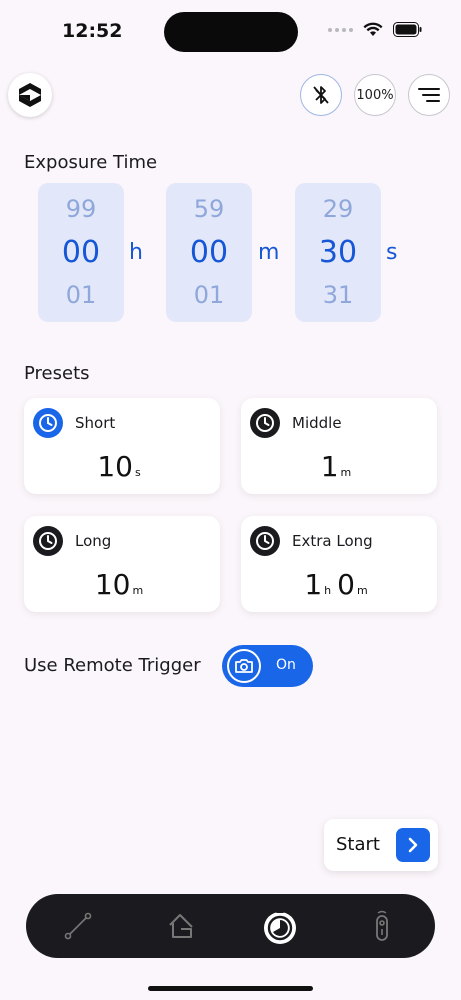 This screenshot has width=461, height=1000. I want to click on menu-icon, so click(429, 95).